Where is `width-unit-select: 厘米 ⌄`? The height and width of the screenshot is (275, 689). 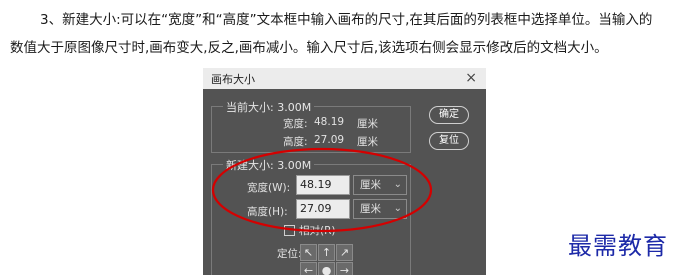
width-unit-select: 厘米 ⌄ is located at coordinates (380, 185).